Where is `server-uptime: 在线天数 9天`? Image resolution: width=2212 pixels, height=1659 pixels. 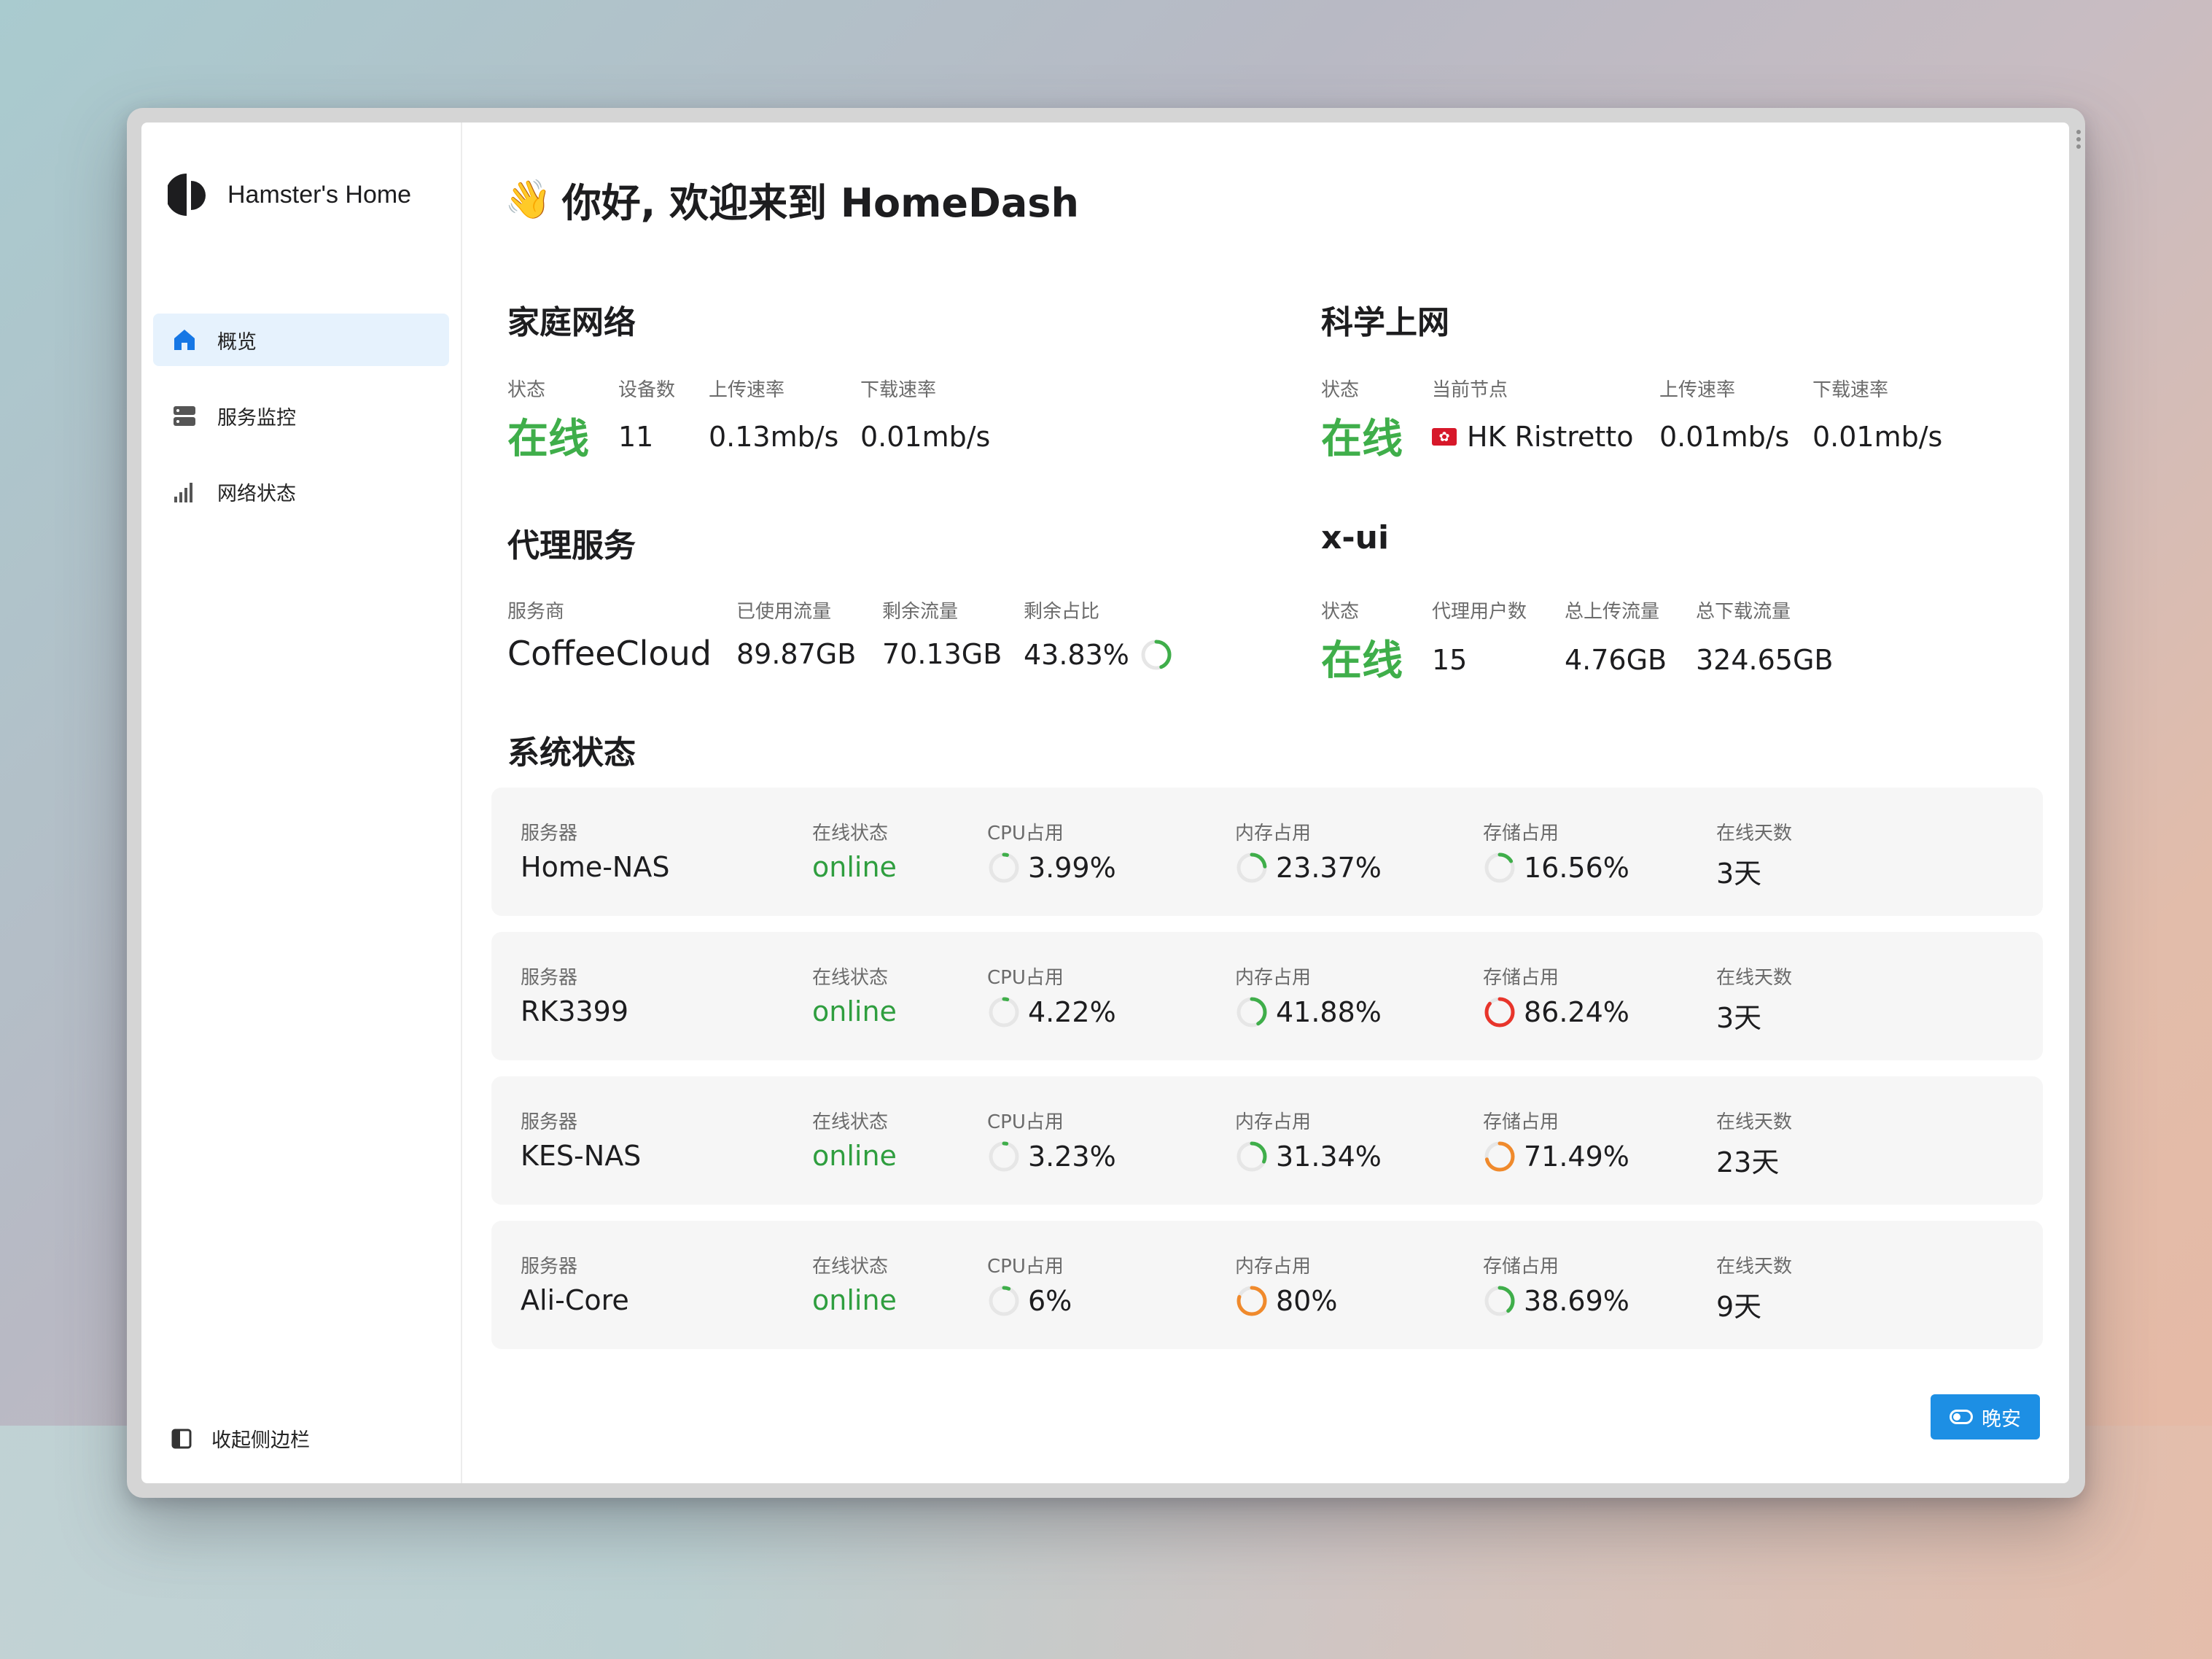 server-uptime: 在线天数 9天 is located at coordinates (1754, 1289).